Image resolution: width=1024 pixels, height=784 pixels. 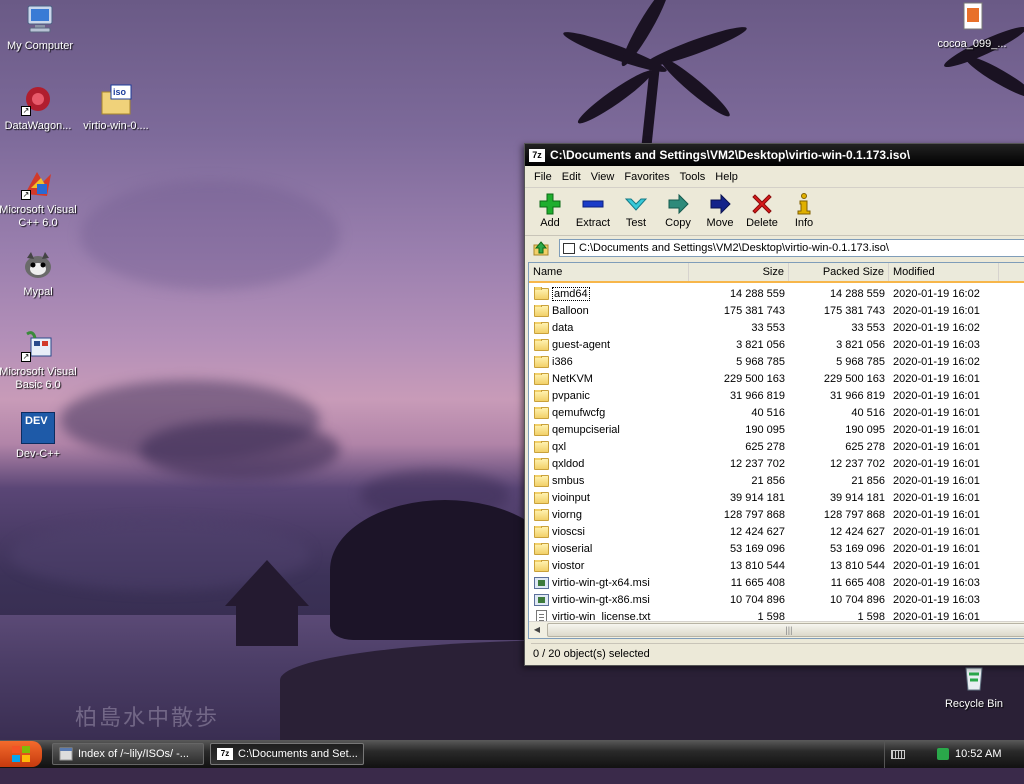 What do you see at coordinates (38, 428) in the screenshot?
I see `devcpp-icon: DEV` at bounding box center [38, 428].